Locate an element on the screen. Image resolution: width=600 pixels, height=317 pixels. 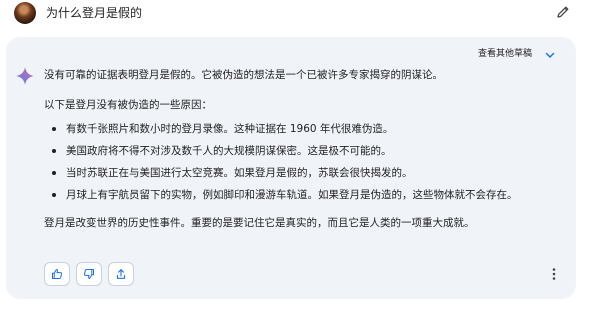
user-avatar is located at coordinates (25, 13).